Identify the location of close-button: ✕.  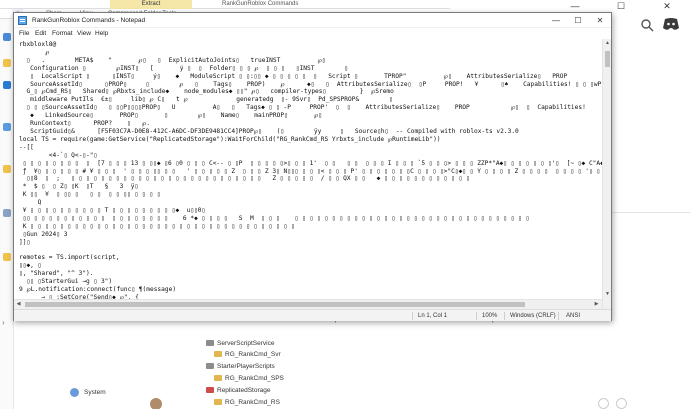
(600, 20).